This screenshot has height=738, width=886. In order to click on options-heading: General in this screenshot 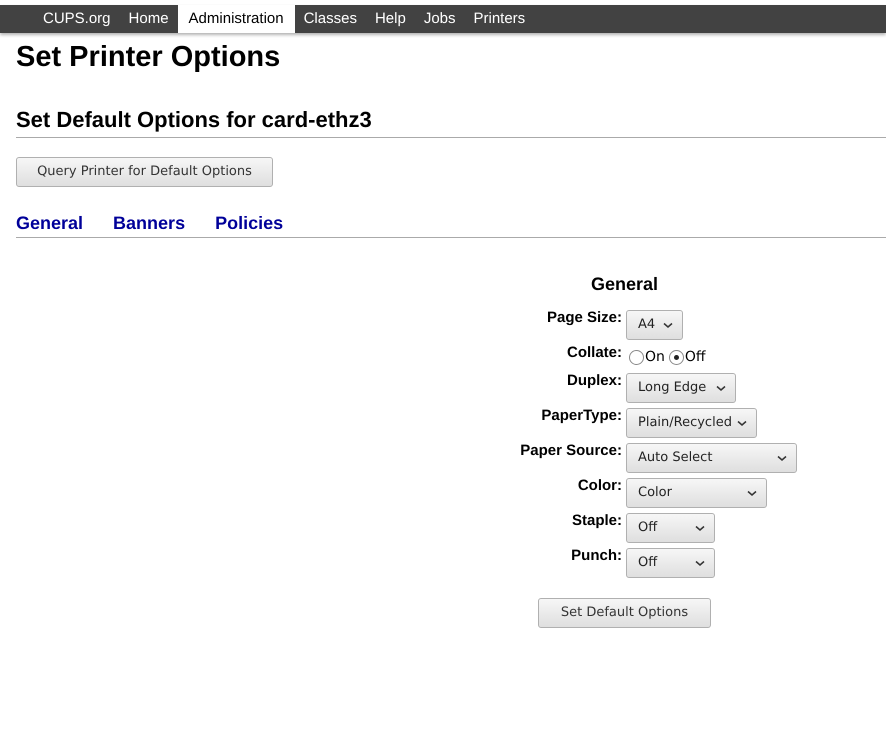, I will do `click(624, 284)`.